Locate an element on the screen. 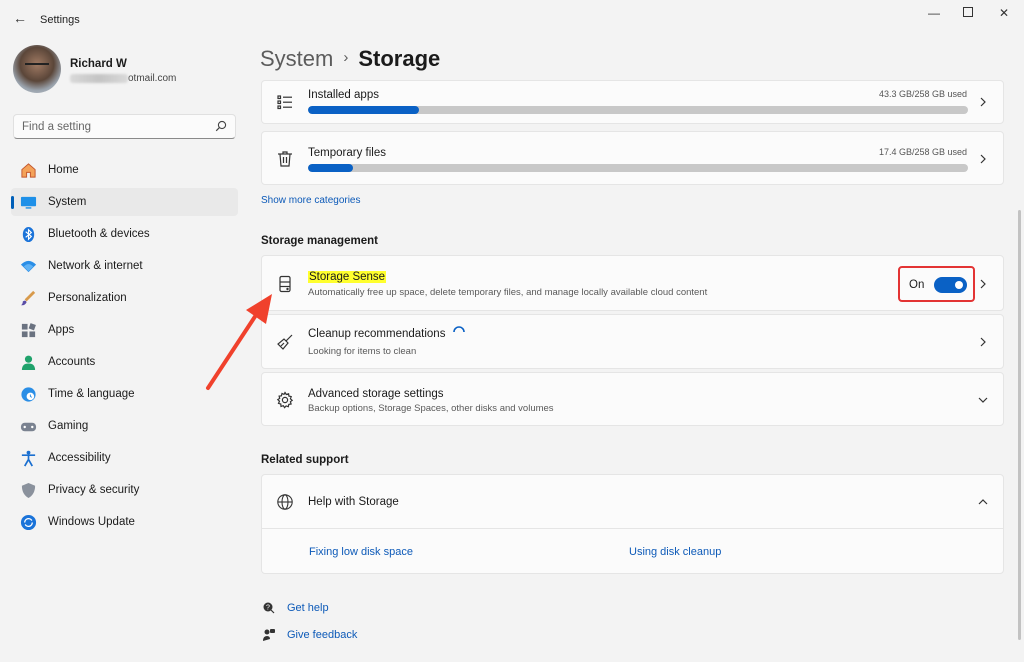 The image size is (1024, 662). sidebar-item-privacy: Privacy & security is located at coordinates (124, 490).